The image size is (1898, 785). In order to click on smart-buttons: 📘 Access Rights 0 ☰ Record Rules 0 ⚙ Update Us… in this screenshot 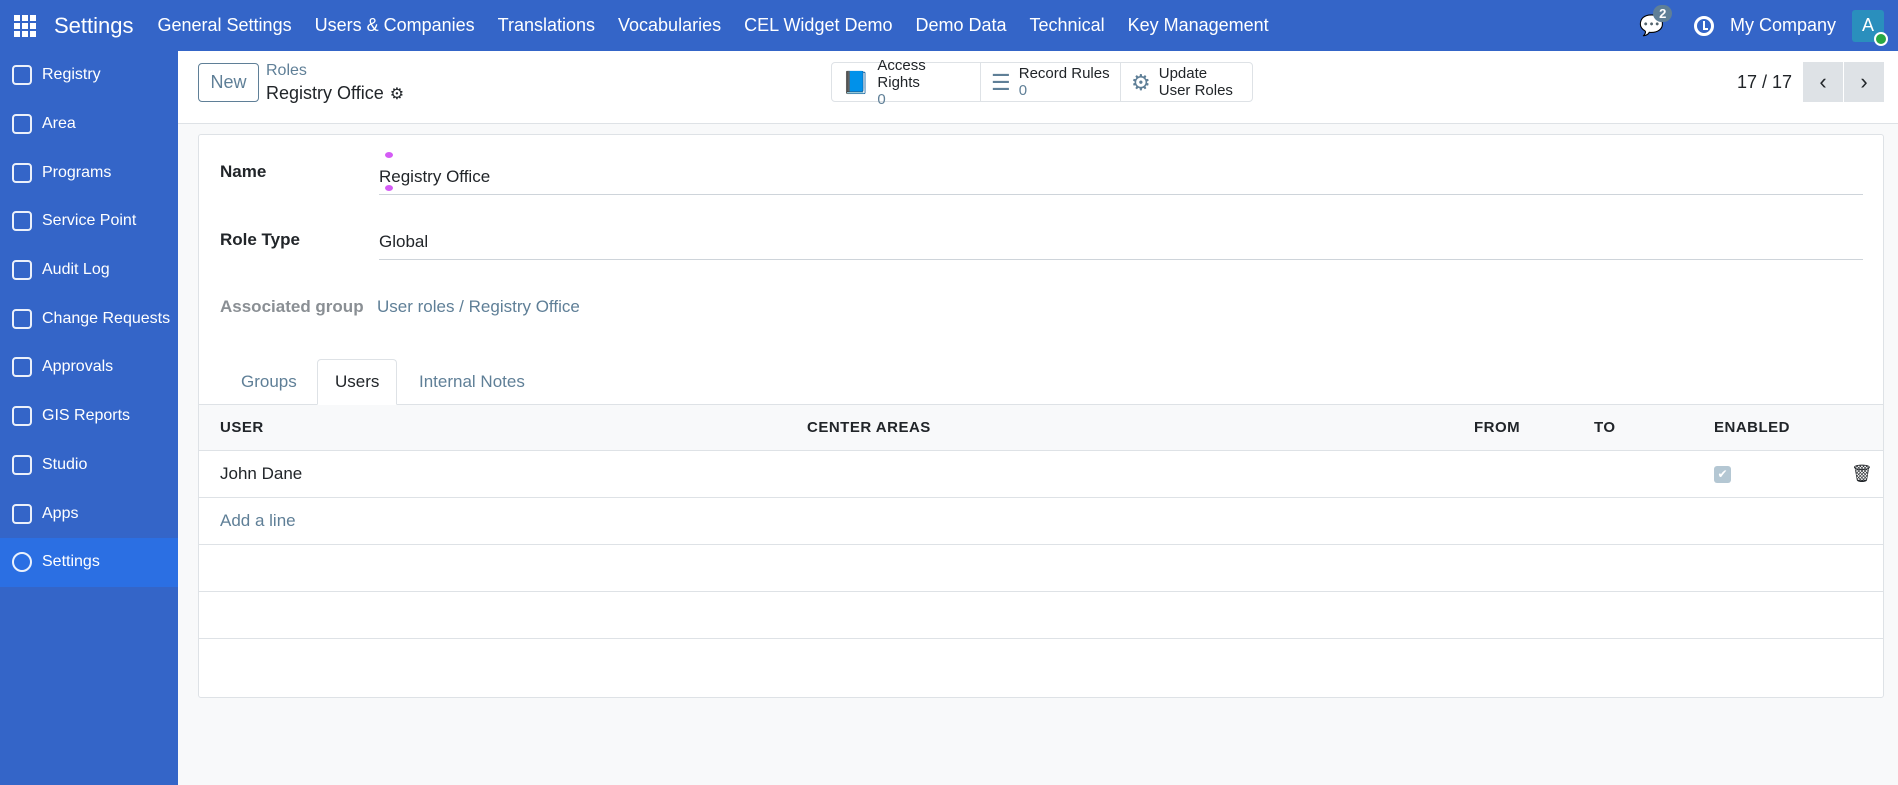, I will do `click(1042, 82)`.